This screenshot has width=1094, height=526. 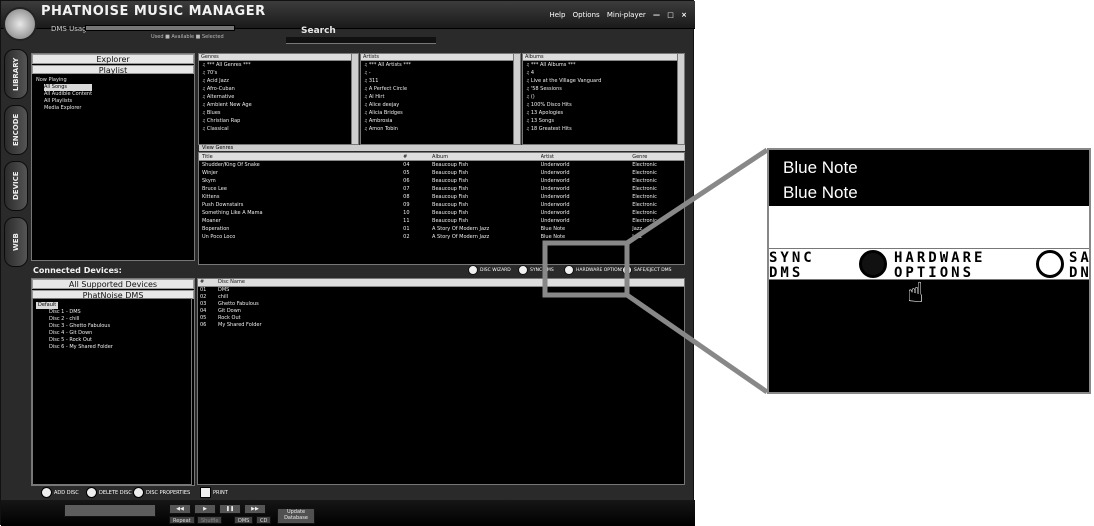 I want to click on tab-library: LIBRARY, so click(x=16, y=74).